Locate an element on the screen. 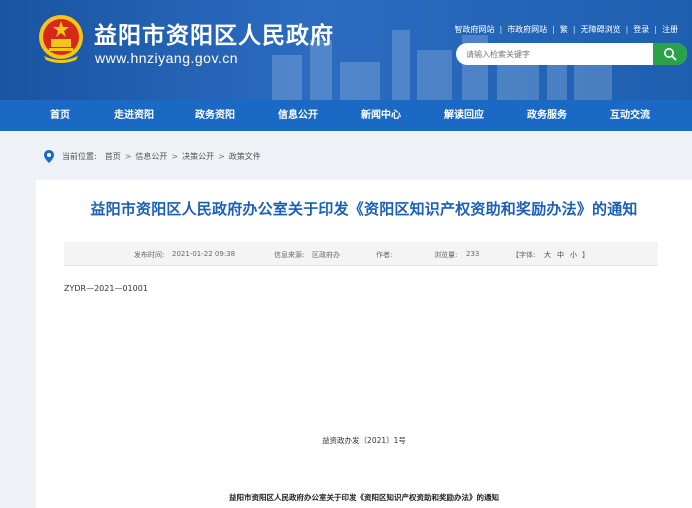  nav-government-services: 政务服务 is located at coordinates (547, 115).